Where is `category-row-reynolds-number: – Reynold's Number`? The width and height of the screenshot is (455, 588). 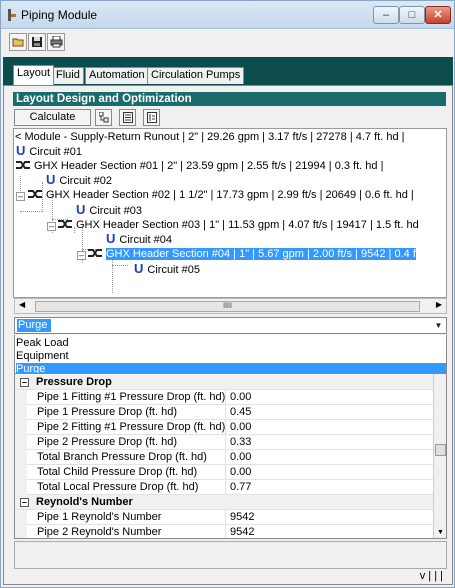
category-row-reynolds-number: – Reynold's Number is located at coordinates (224, 502).